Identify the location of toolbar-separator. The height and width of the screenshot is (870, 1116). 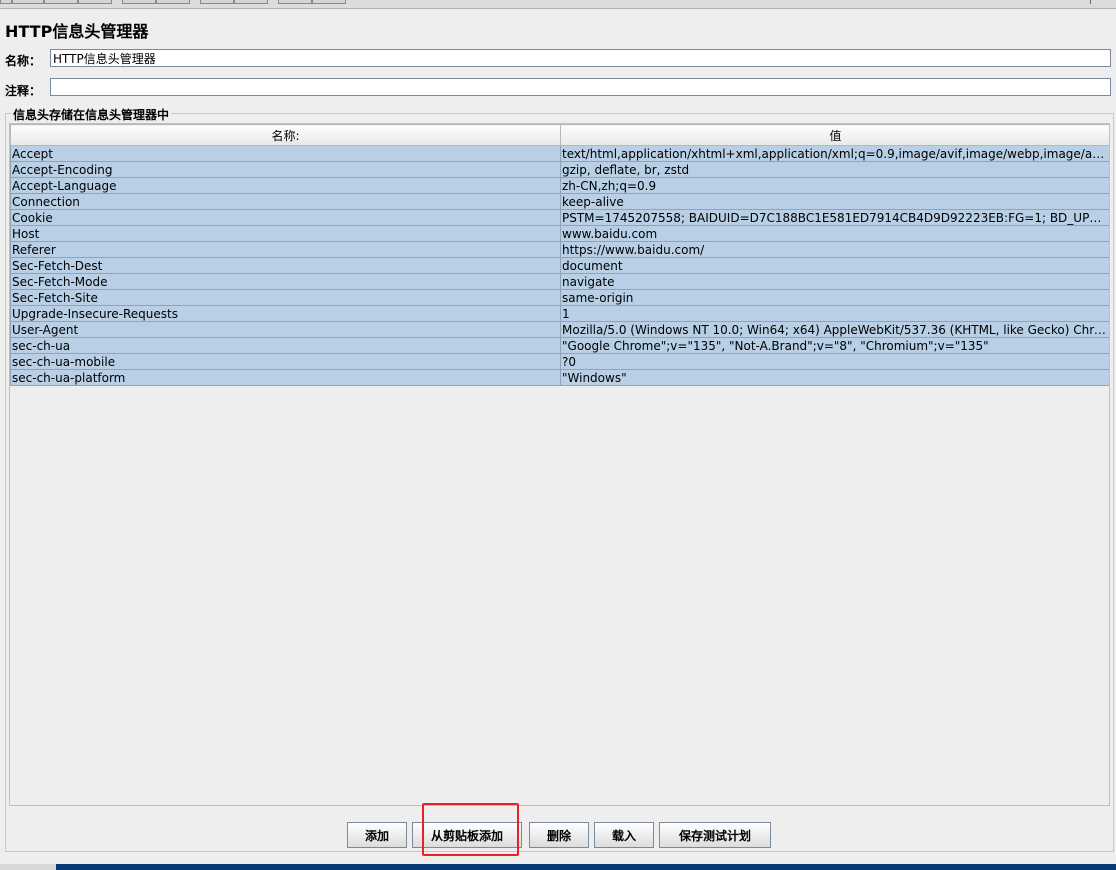
(1092, 2).